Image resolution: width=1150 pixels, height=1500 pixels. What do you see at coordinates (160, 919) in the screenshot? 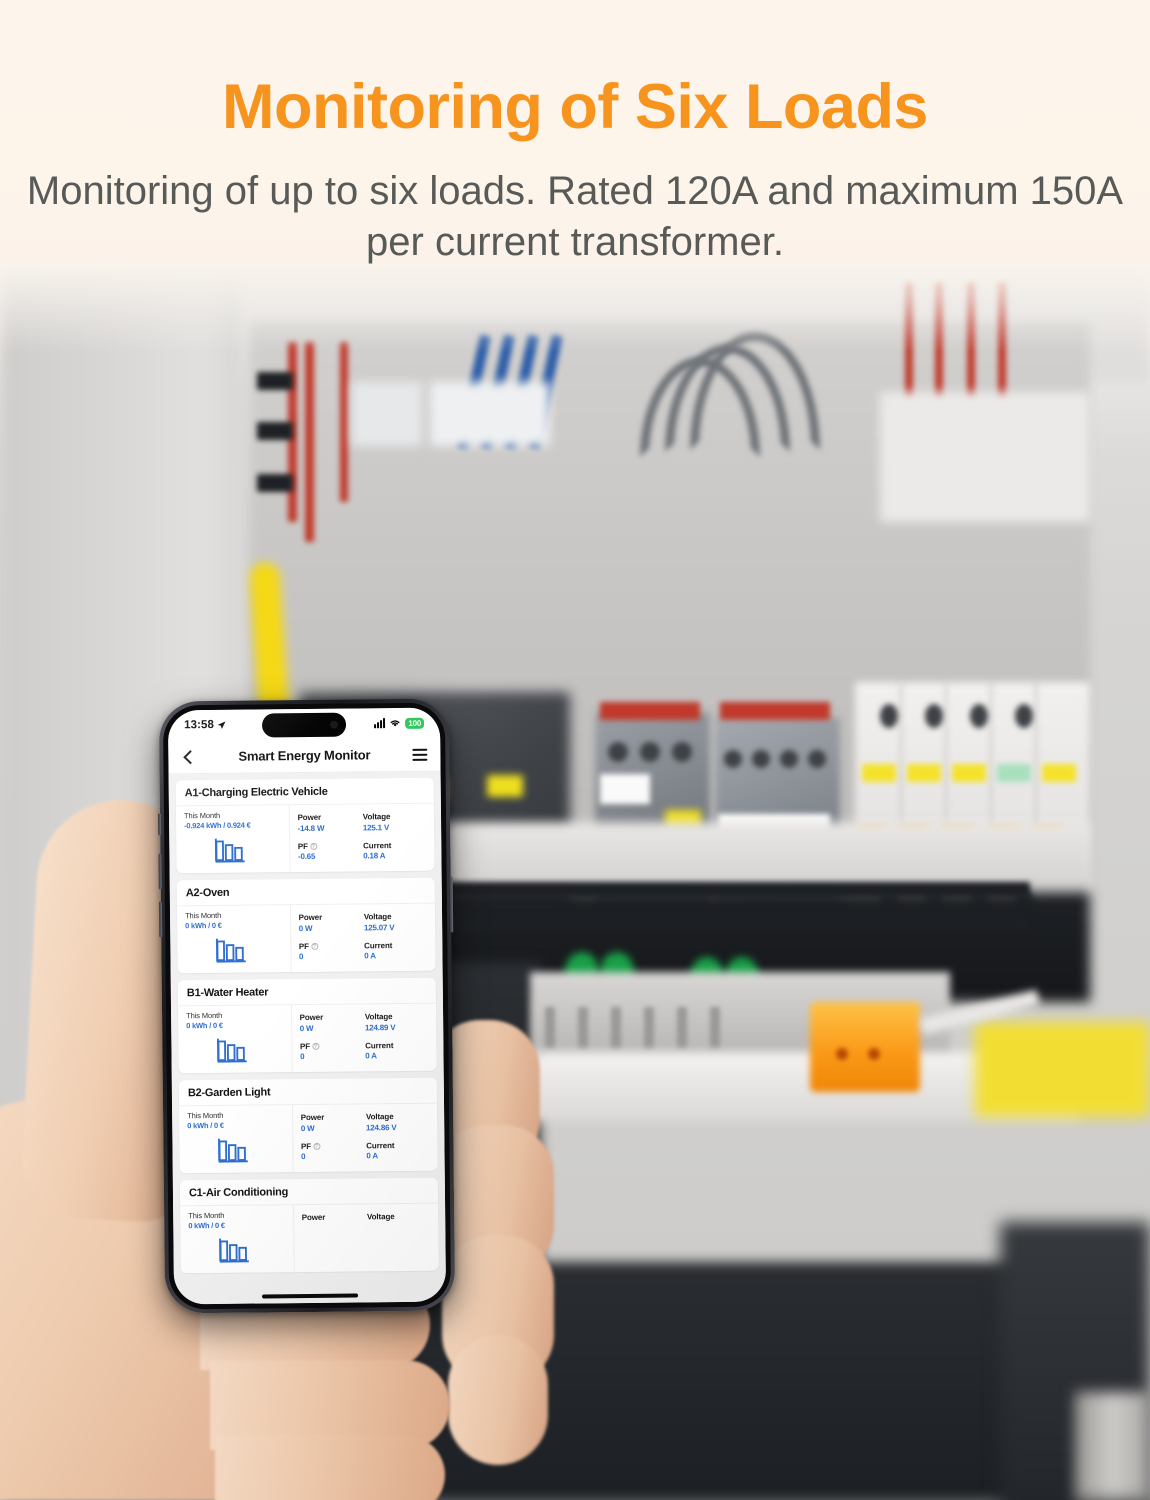
I see `phone-volume-down-button` at bounding box center [160, 919].